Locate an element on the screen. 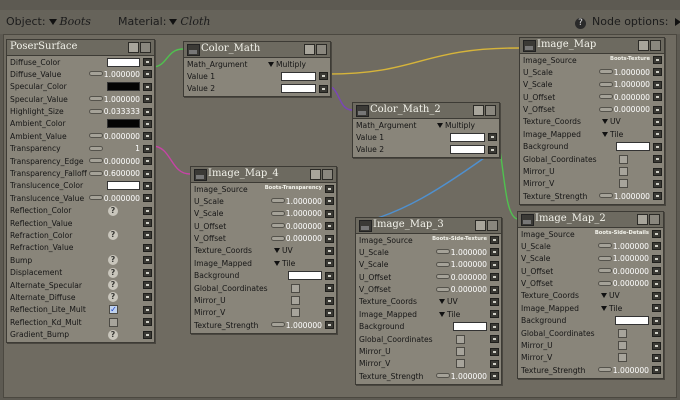  param-row-alternate-diffuse: Alternate_Diffuse? is located at coordinates (80, 297).